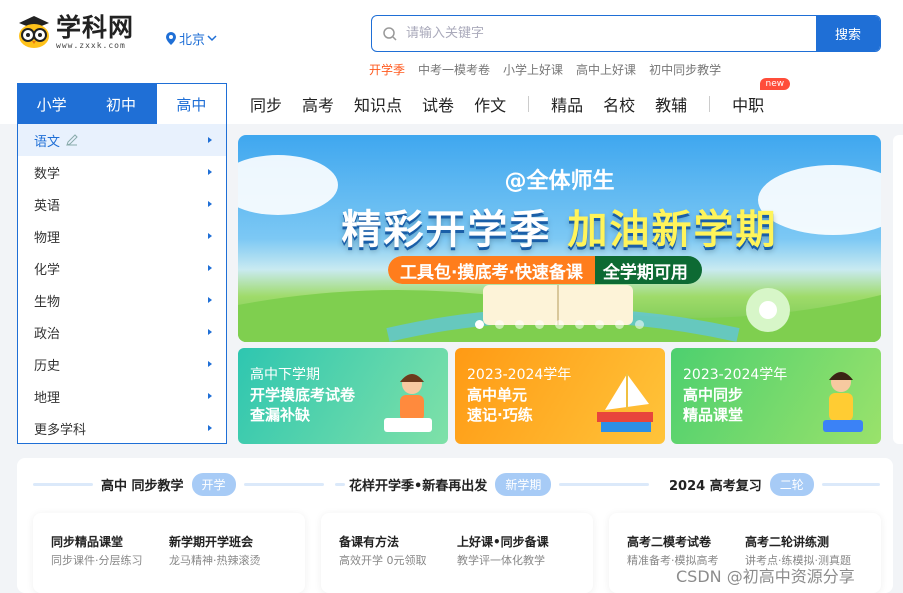 This screenshot has width=903, height=593. Describe the element at coordinates (178, 484) in the screenshot. I see `section-header: 高中 同步教学 开学` at that location.